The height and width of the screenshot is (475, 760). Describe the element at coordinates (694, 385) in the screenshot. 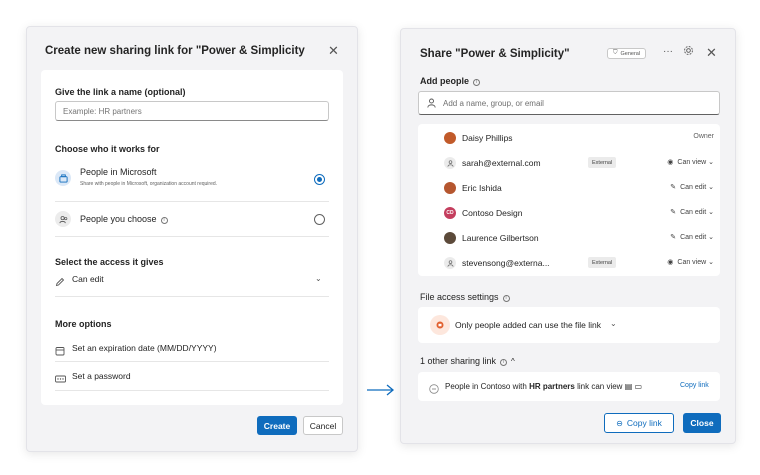

I see `copy-link-text-button: Copy link` at that location.